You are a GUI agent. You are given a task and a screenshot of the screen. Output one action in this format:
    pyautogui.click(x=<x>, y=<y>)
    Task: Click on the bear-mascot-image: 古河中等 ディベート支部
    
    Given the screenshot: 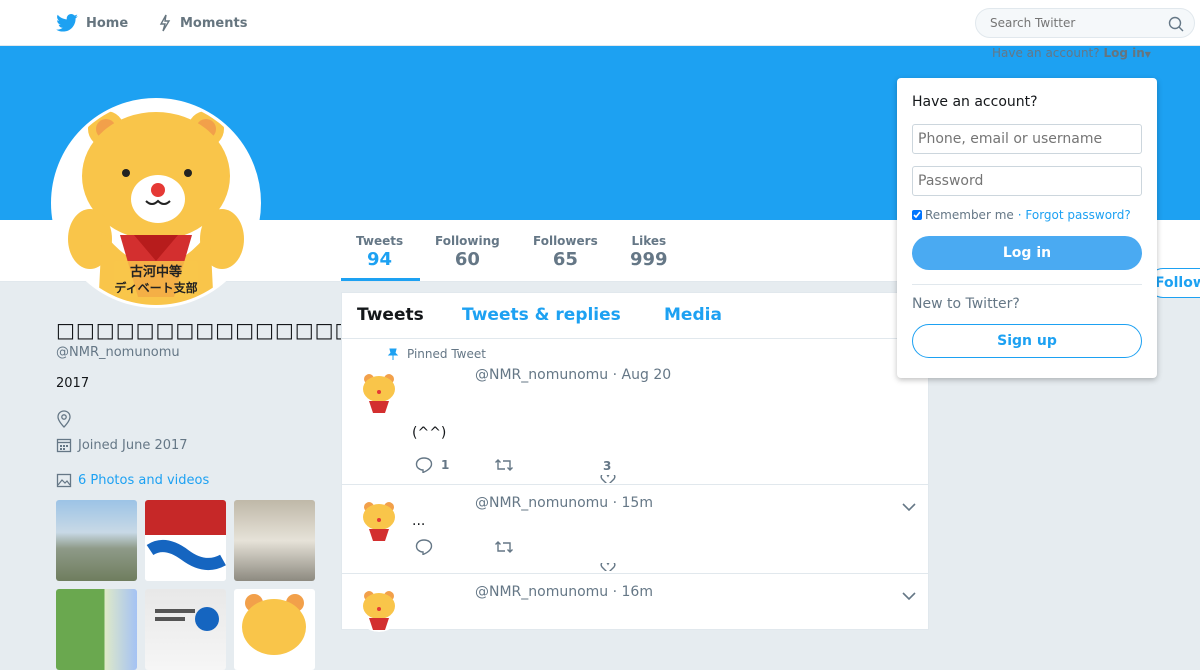 What is the action you would take?
    pyautogui.click(x=156, y=203)
    